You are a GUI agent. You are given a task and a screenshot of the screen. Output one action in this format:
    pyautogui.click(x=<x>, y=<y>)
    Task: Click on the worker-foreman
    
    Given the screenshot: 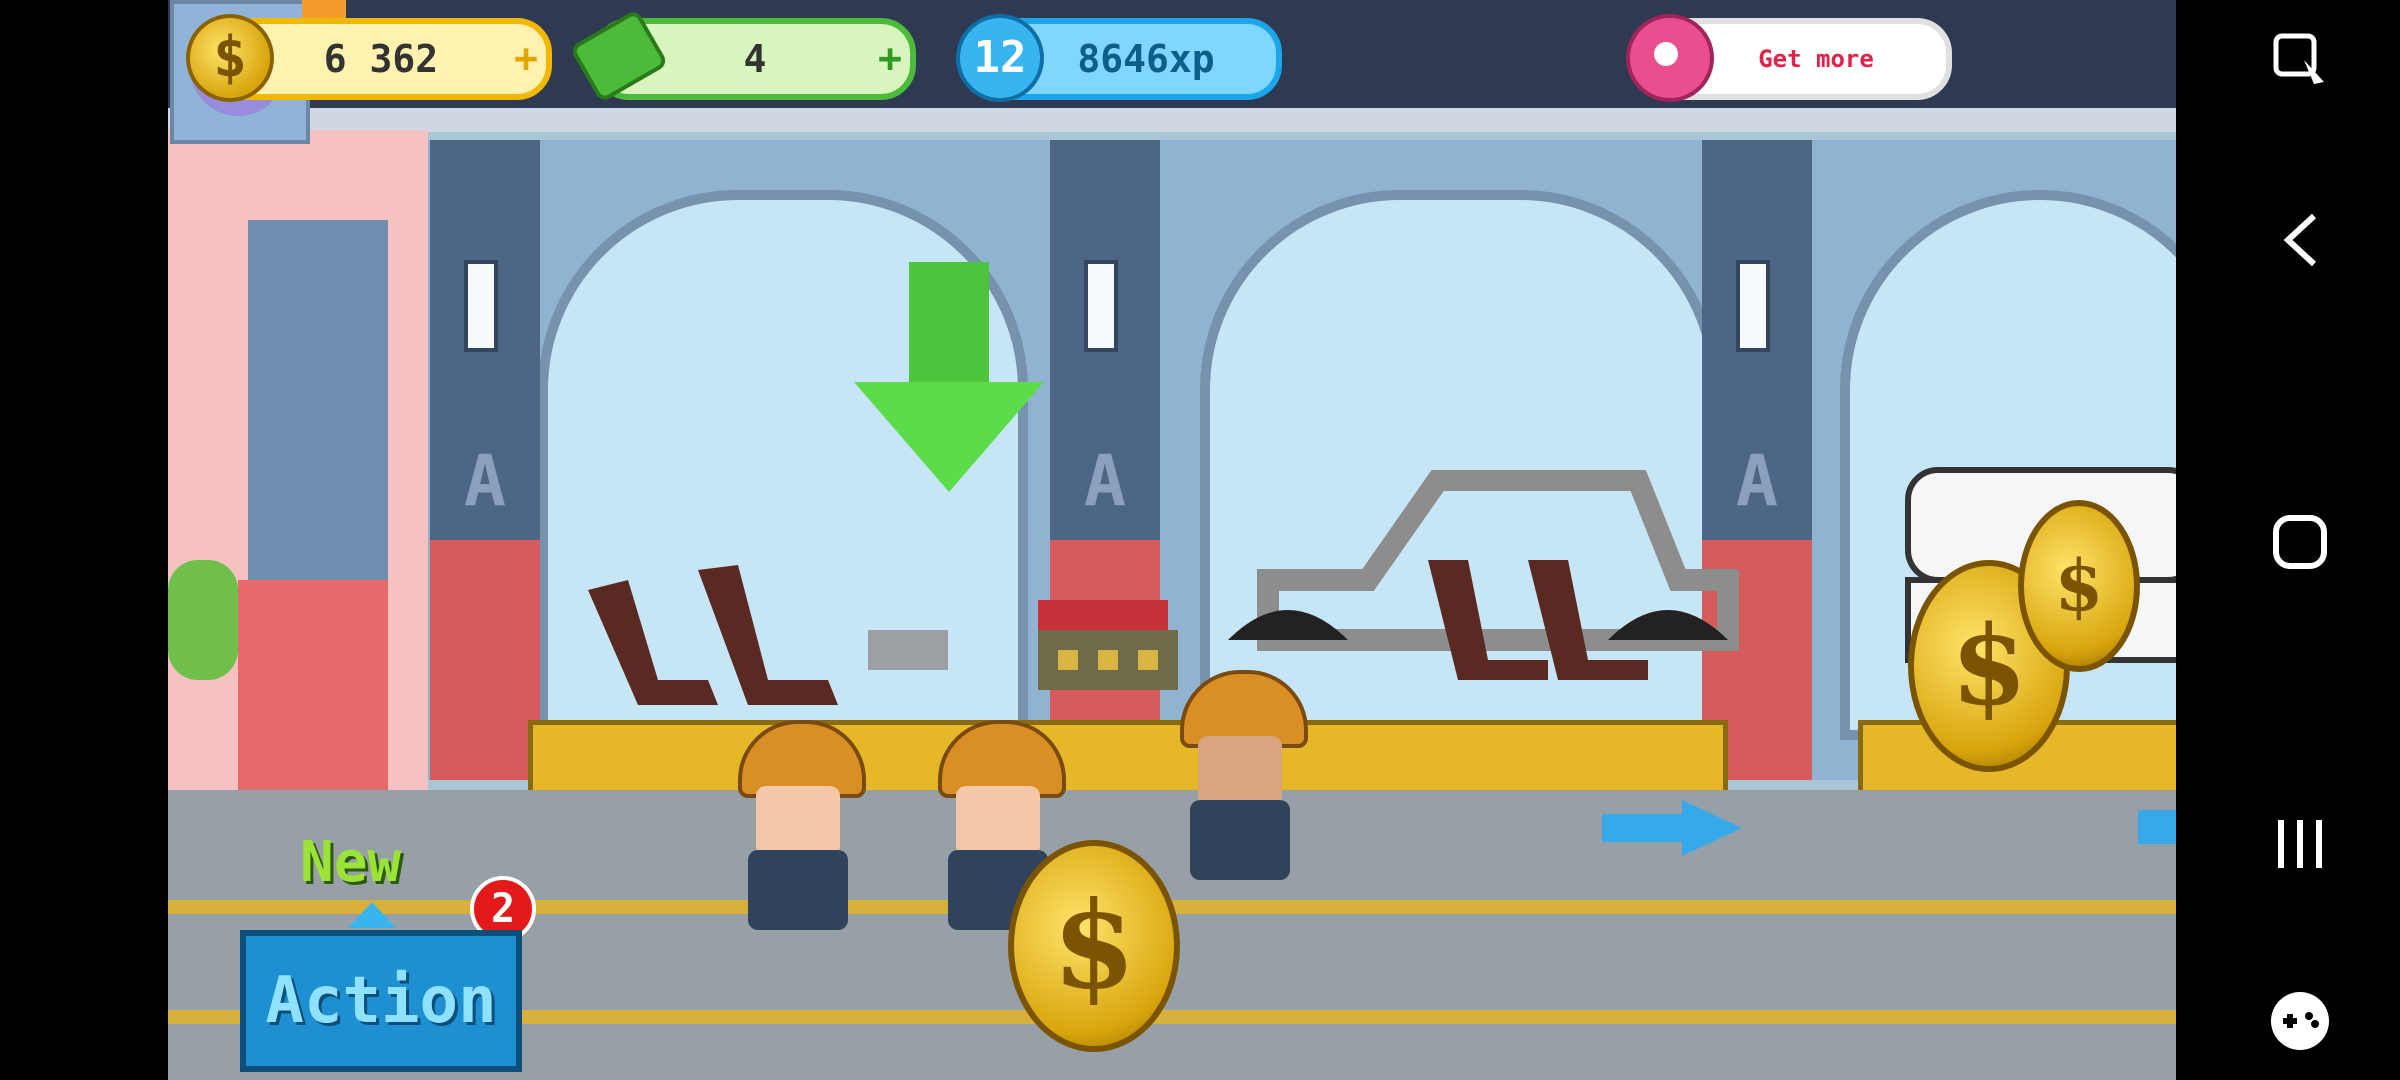 What is the action you would take?
    pyautogui.click(x=1244, y=780)
    